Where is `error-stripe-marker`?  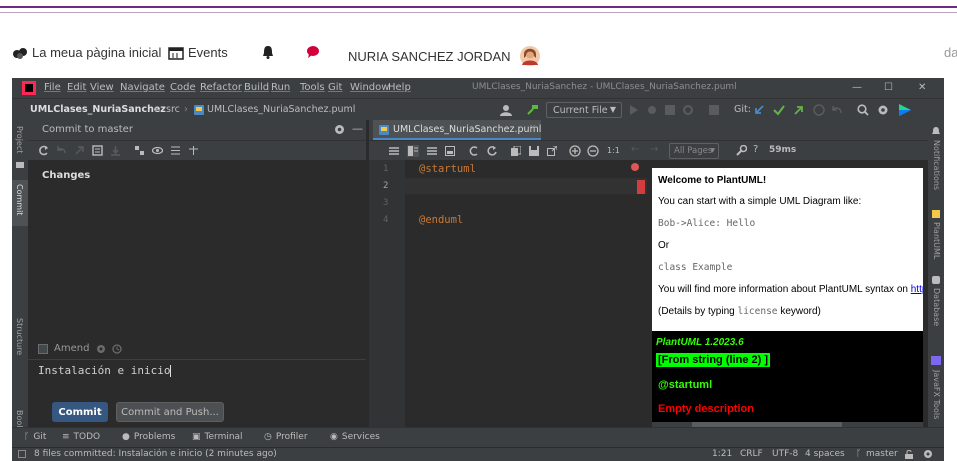 error-stripe-marker is located at coordinates (641, 187).